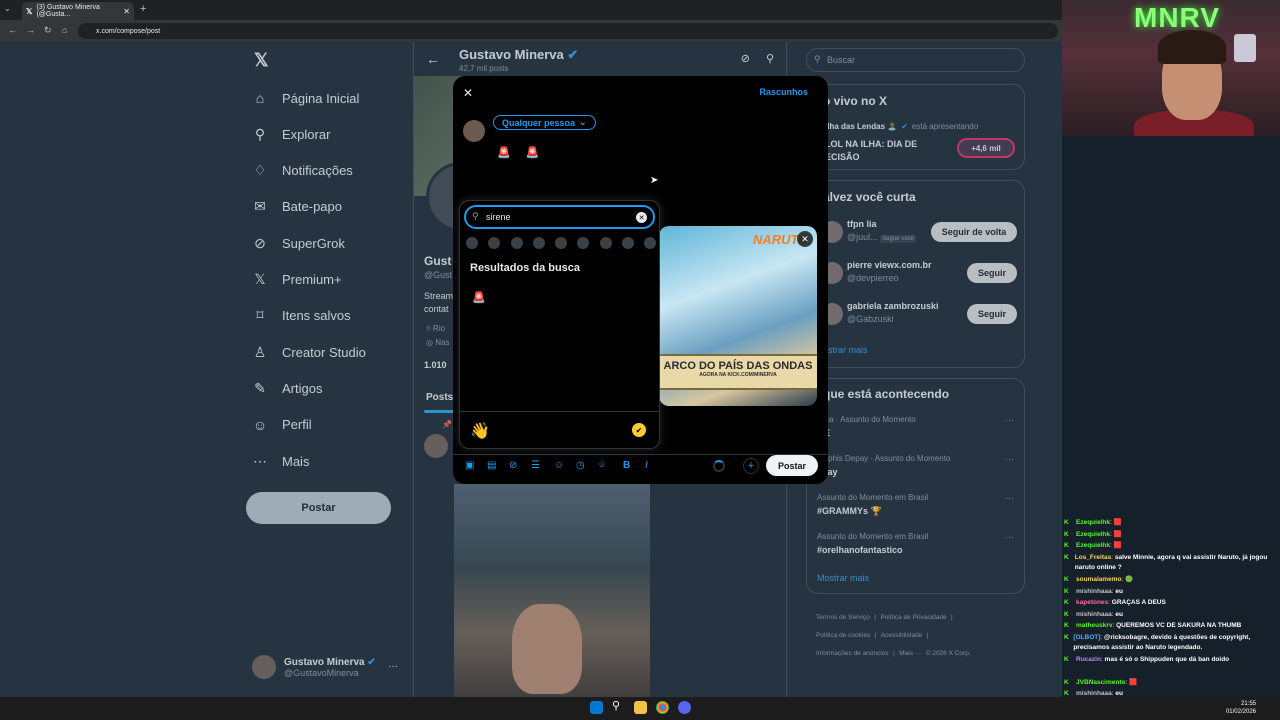 The width and height of the screenshot is (1280, 720). Describe the element at coordinates (64, 30) in the screenshot. I see `home-button-icon: ⌂` at that location.